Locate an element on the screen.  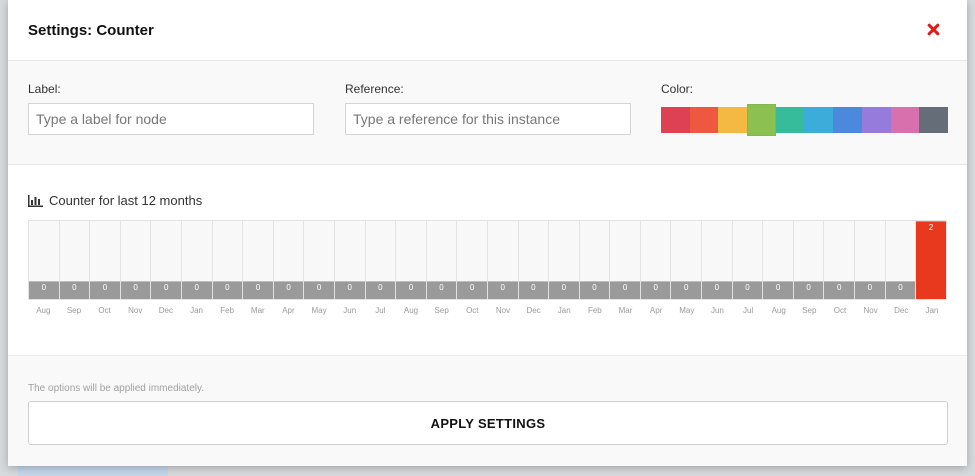
close-icon is located at coordinates (933, 30).